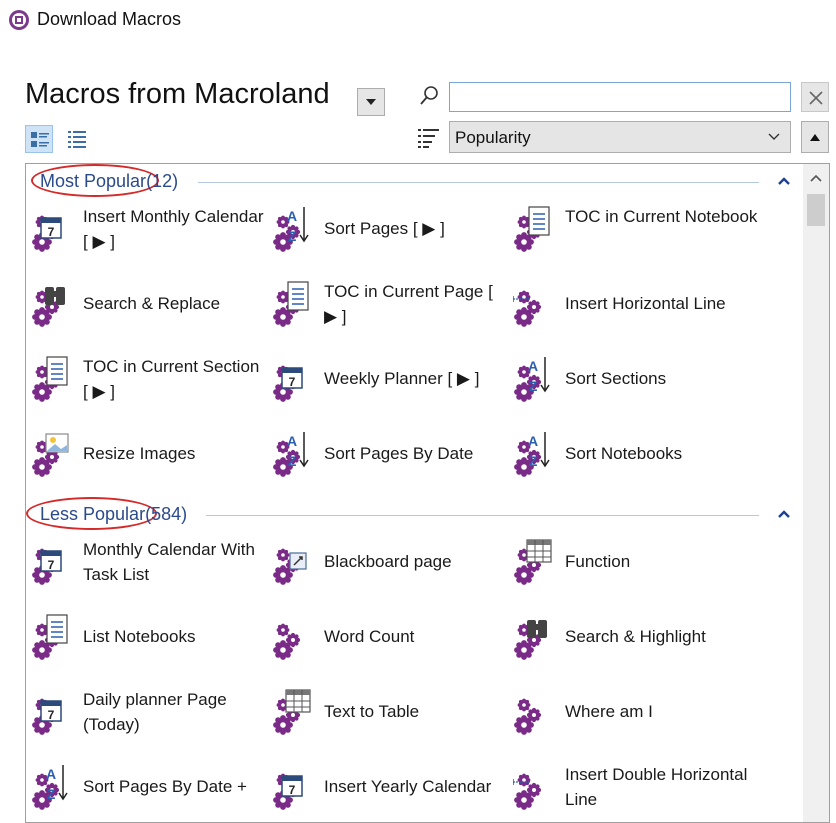 The image size is (836, 823). I want to click on macro-tile: TOC in Current Notebook, so click(632, 231).